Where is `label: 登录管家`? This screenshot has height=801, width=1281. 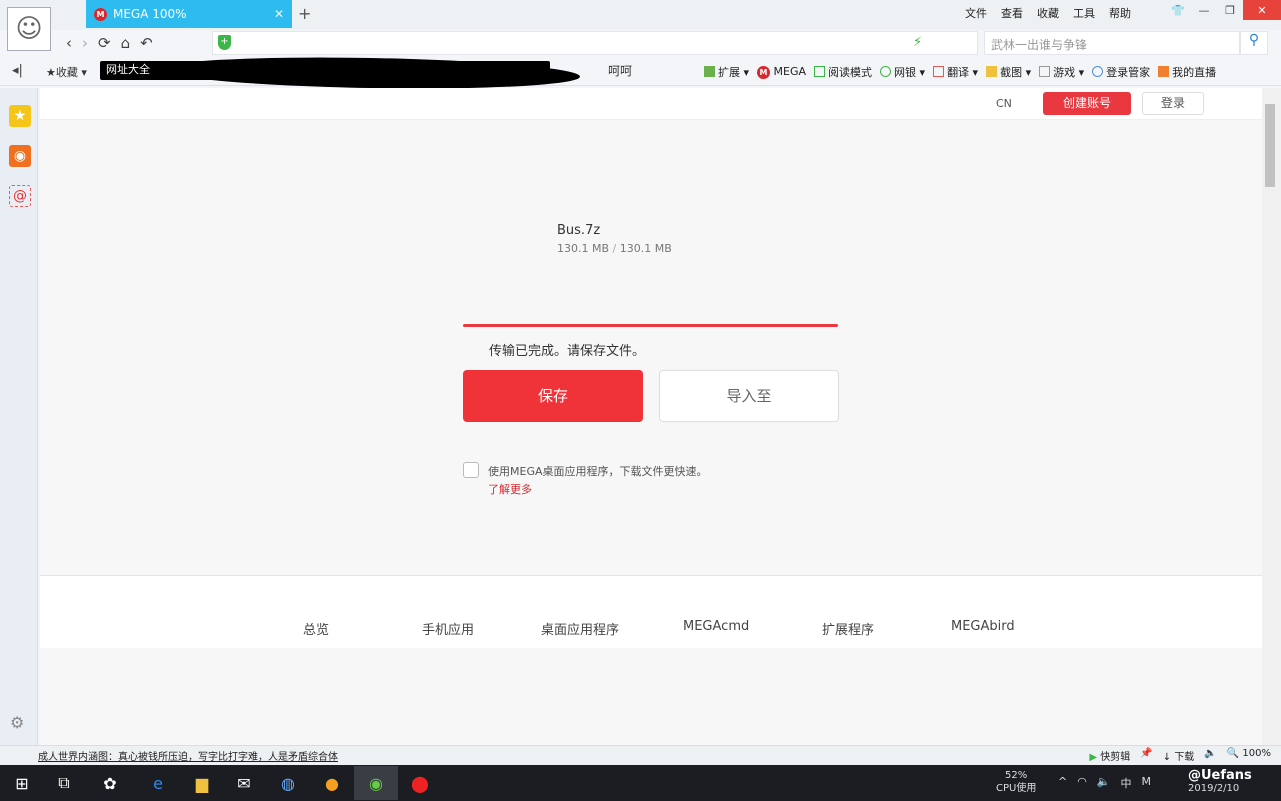
label: 登录管家 is located at coordinates (1128, 72).